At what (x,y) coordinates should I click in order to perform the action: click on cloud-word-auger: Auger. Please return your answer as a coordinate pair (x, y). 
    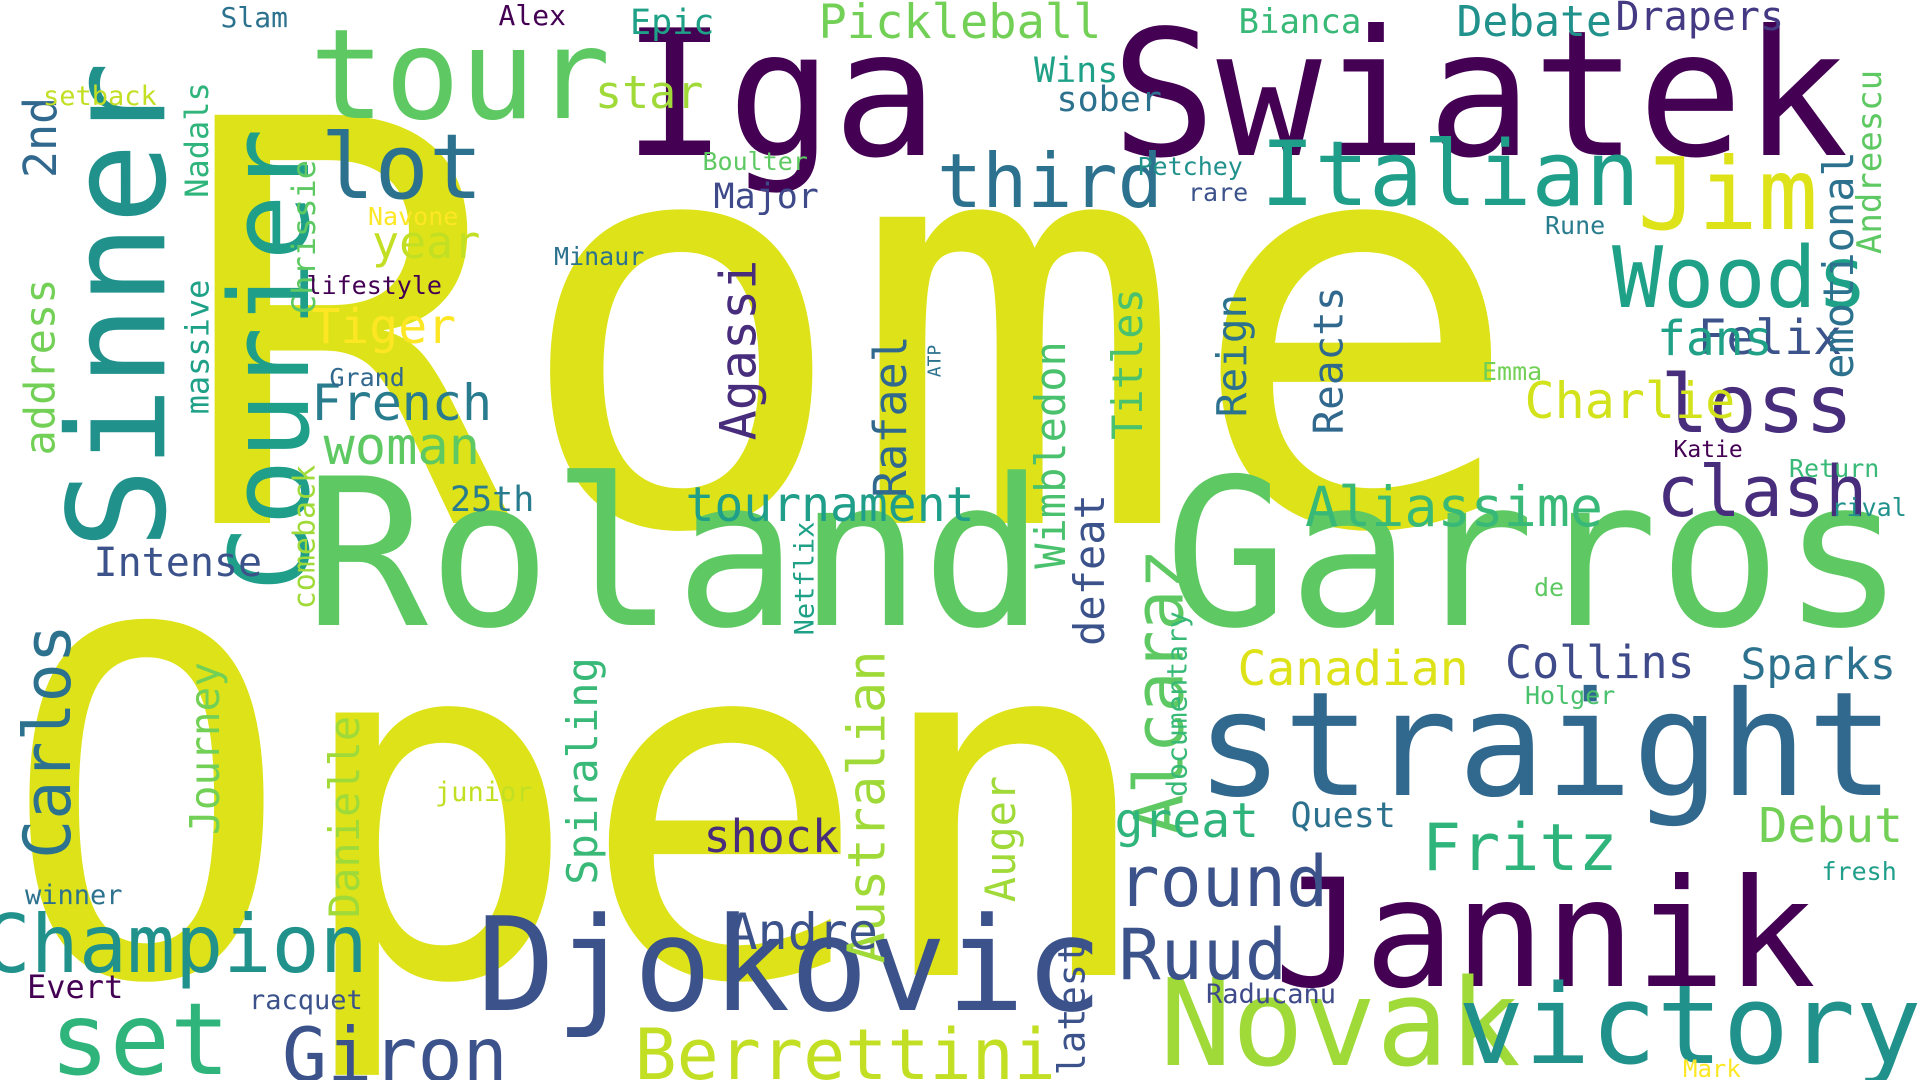
    Looking at the image, I should click on (1001, 839).